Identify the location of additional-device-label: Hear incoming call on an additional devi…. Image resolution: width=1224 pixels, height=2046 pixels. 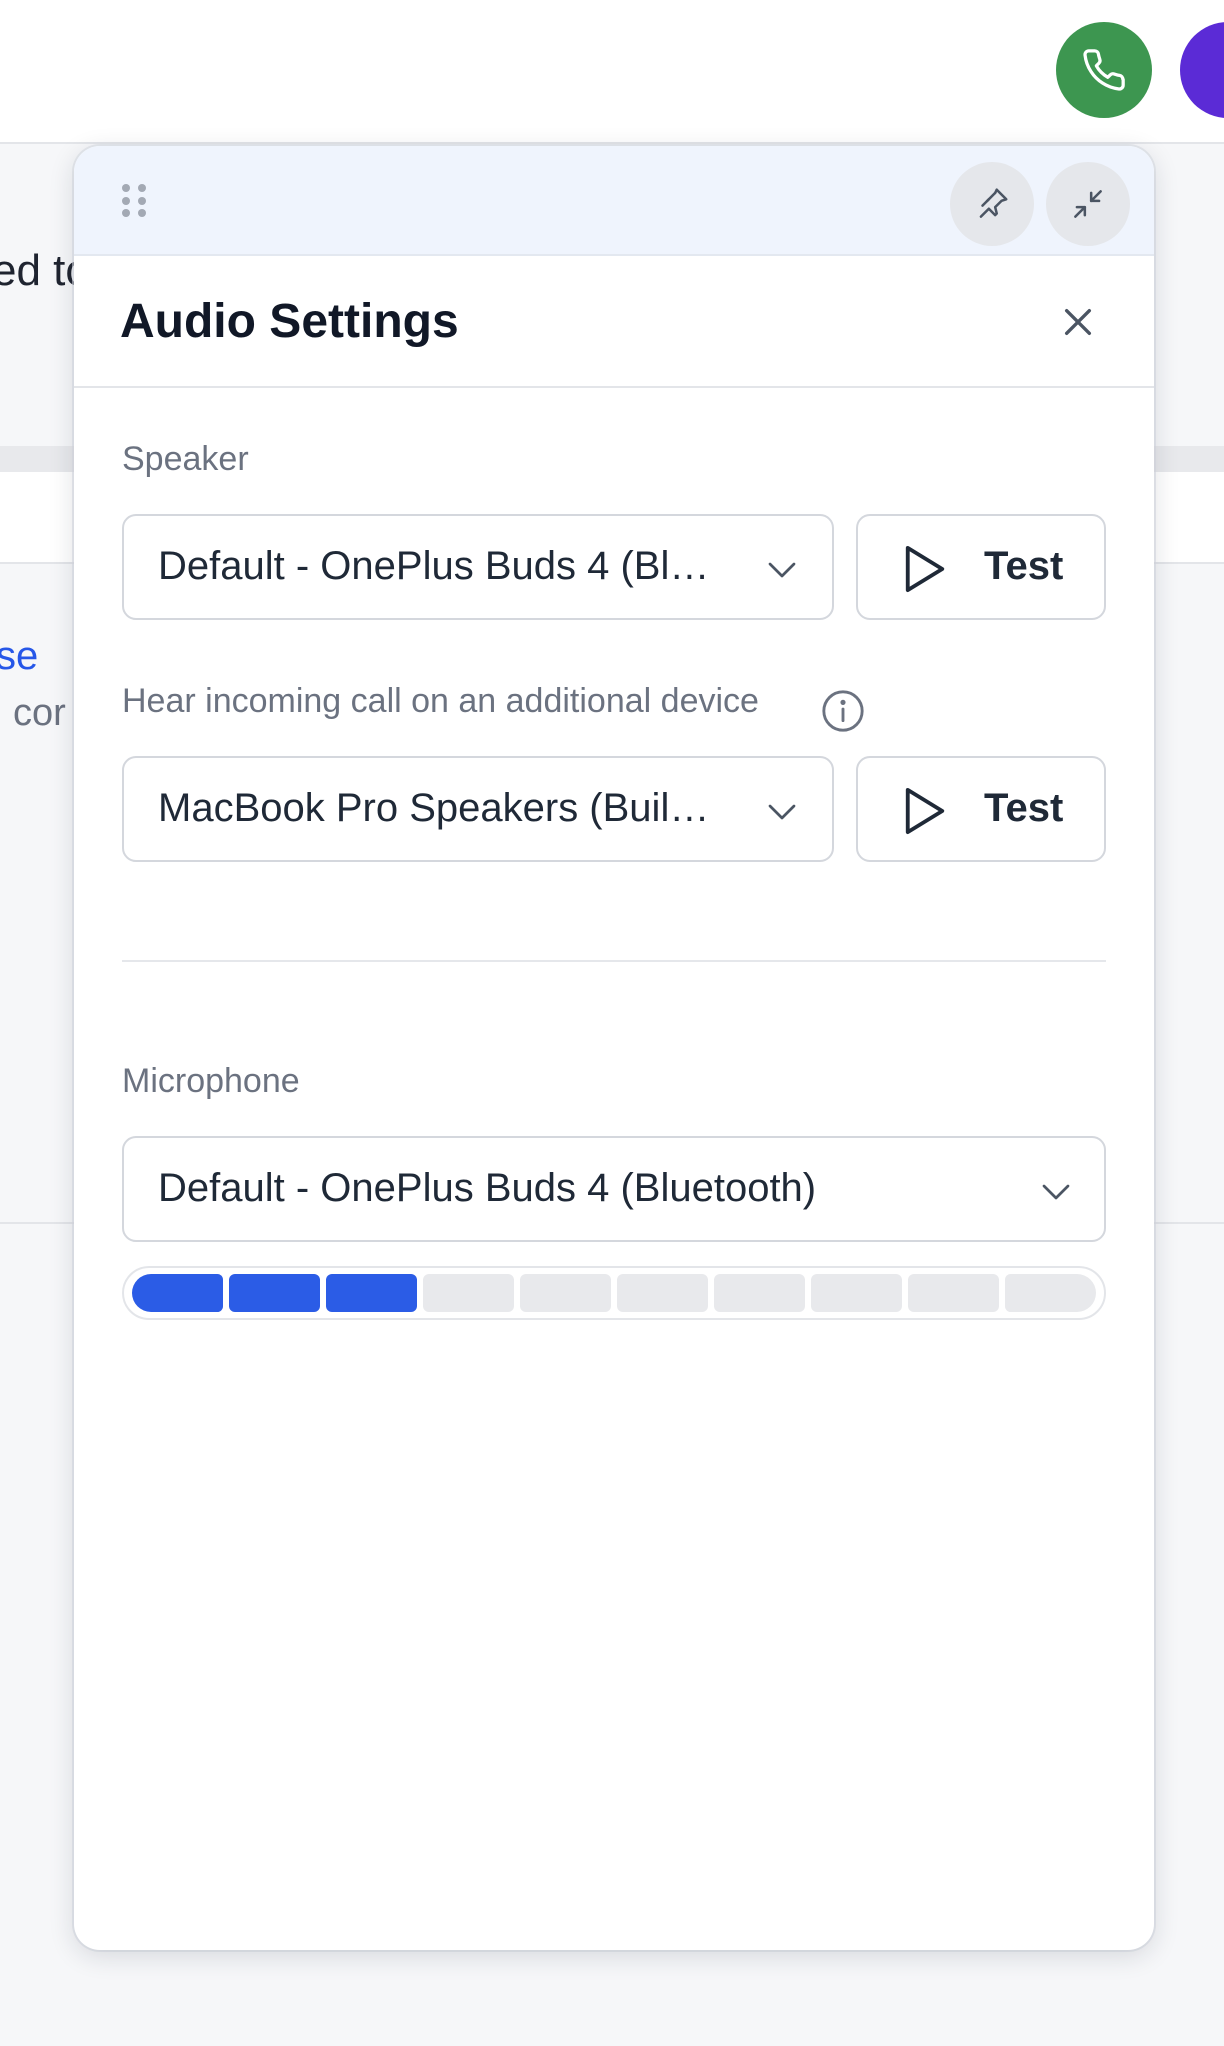
(440, 701).